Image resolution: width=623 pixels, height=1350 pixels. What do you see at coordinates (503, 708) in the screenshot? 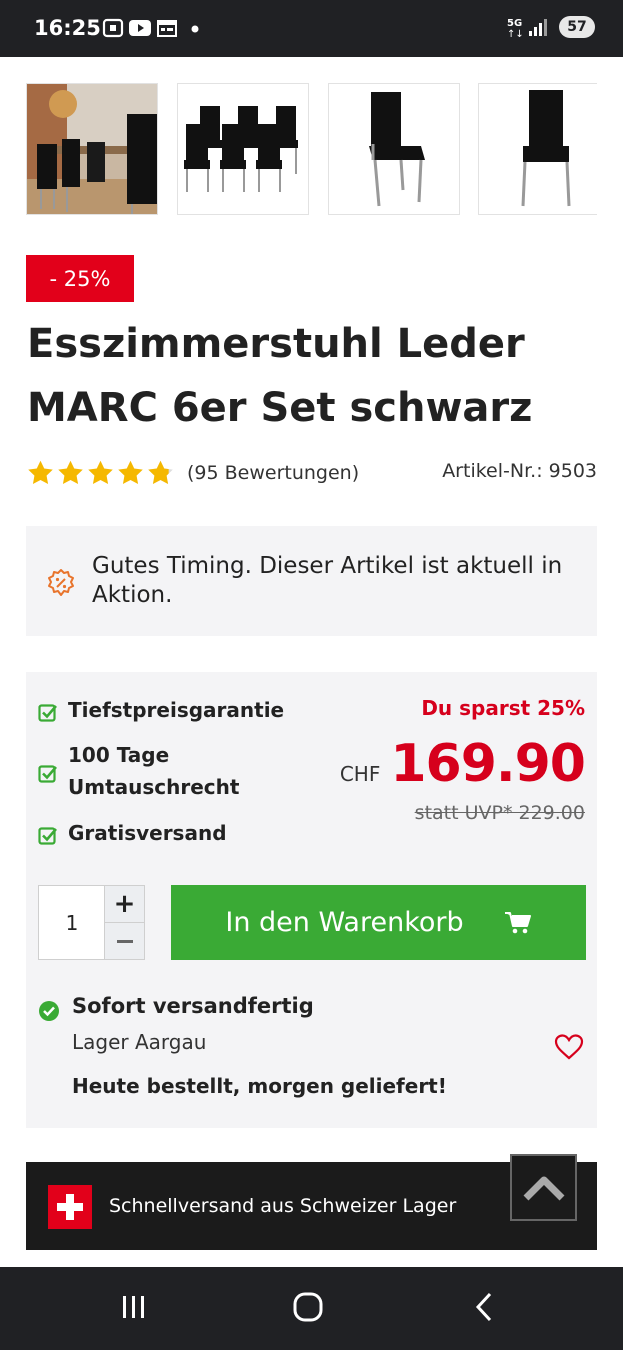
I see `savings-text: Du sparst 25%` at bounding box center [503, 708].